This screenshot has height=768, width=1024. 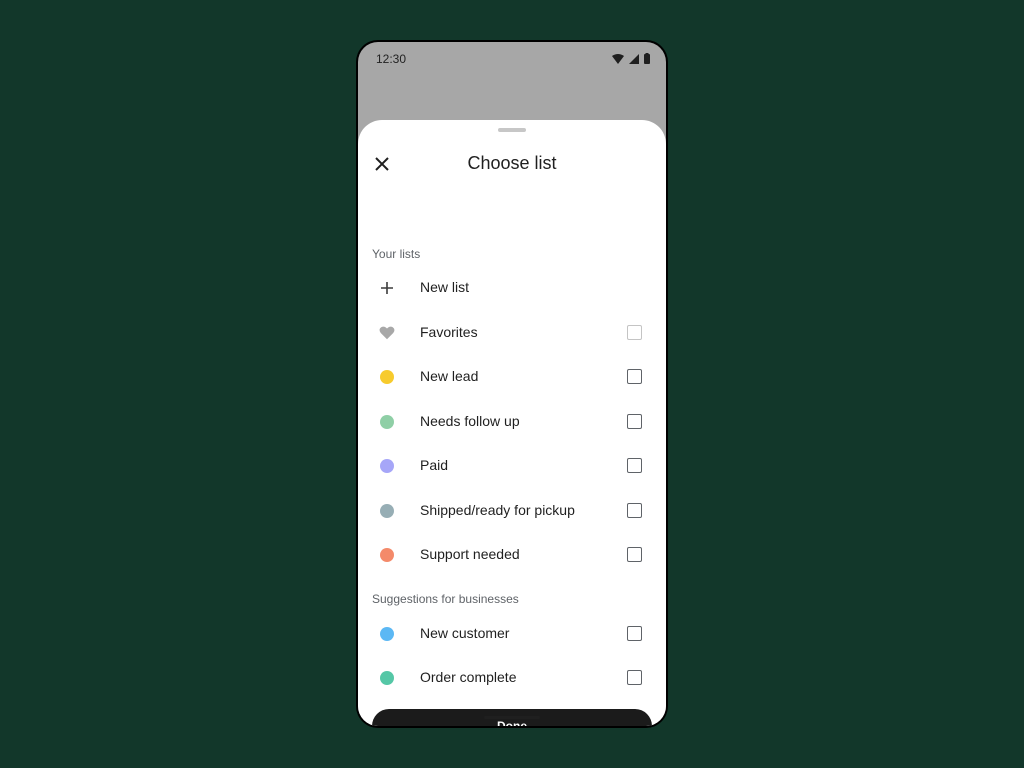 I want to click on needs-follow-up-checkbox, so click(x=634, y=421).